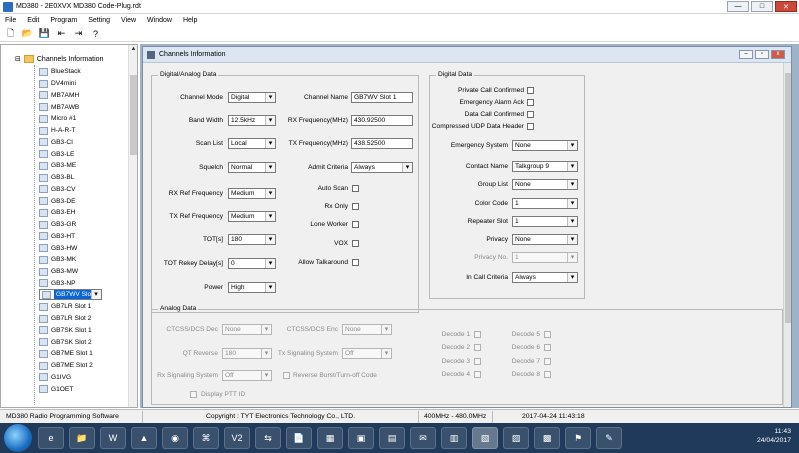 The height and width of the screenshot is (453, 799). What do you see at coordinates (84, 389) in the screenshot?
I see `tree-item: G1OET` at bounding box center [84, 389].